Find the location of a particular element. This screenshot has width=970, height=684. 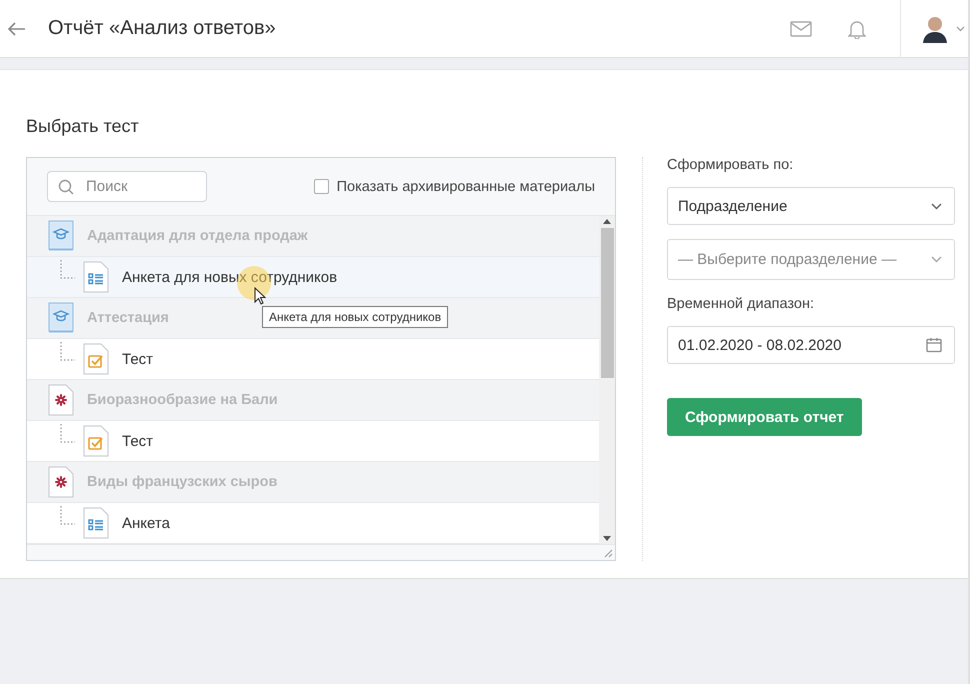

mouse-cursor-icon is located at coordinates (260, 296).